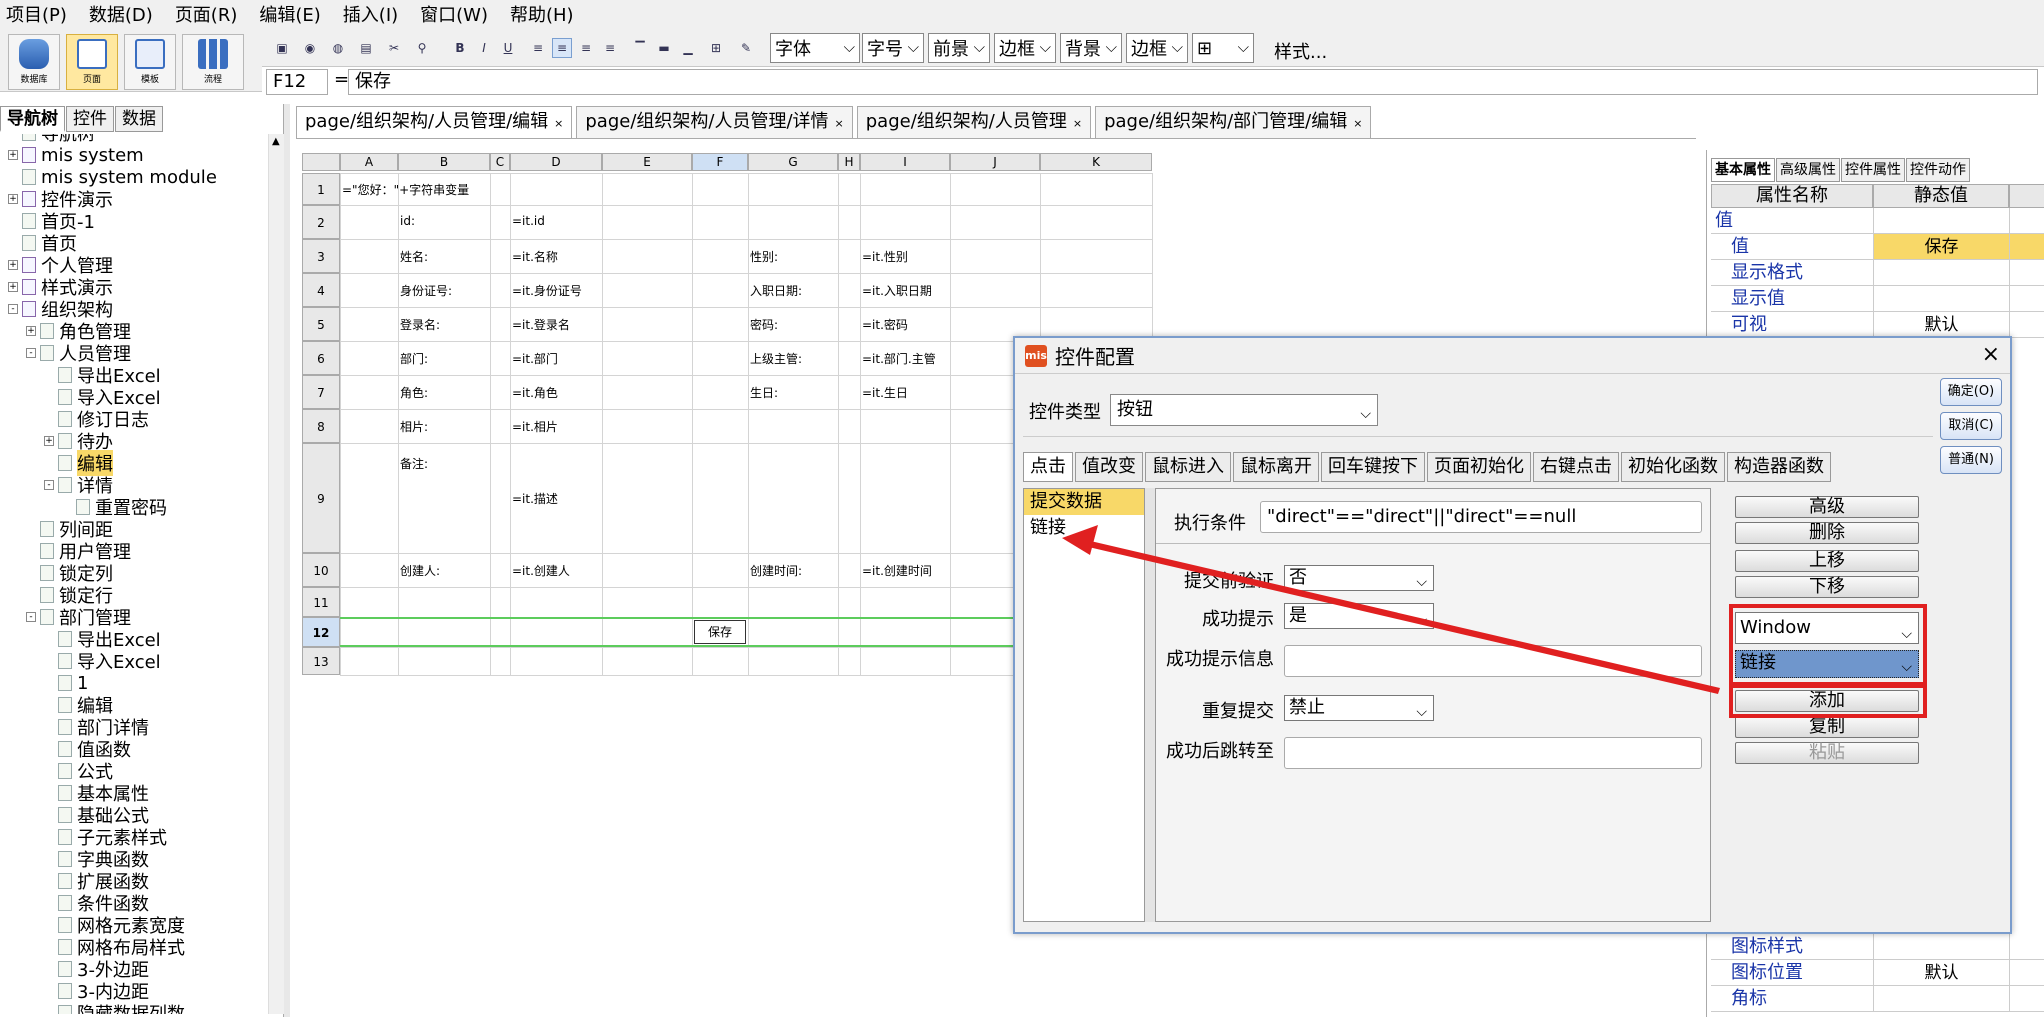  Describe the element at coordinates (414, 463) in the screenshot. I see `sheet-cell: 备注:` at that location.